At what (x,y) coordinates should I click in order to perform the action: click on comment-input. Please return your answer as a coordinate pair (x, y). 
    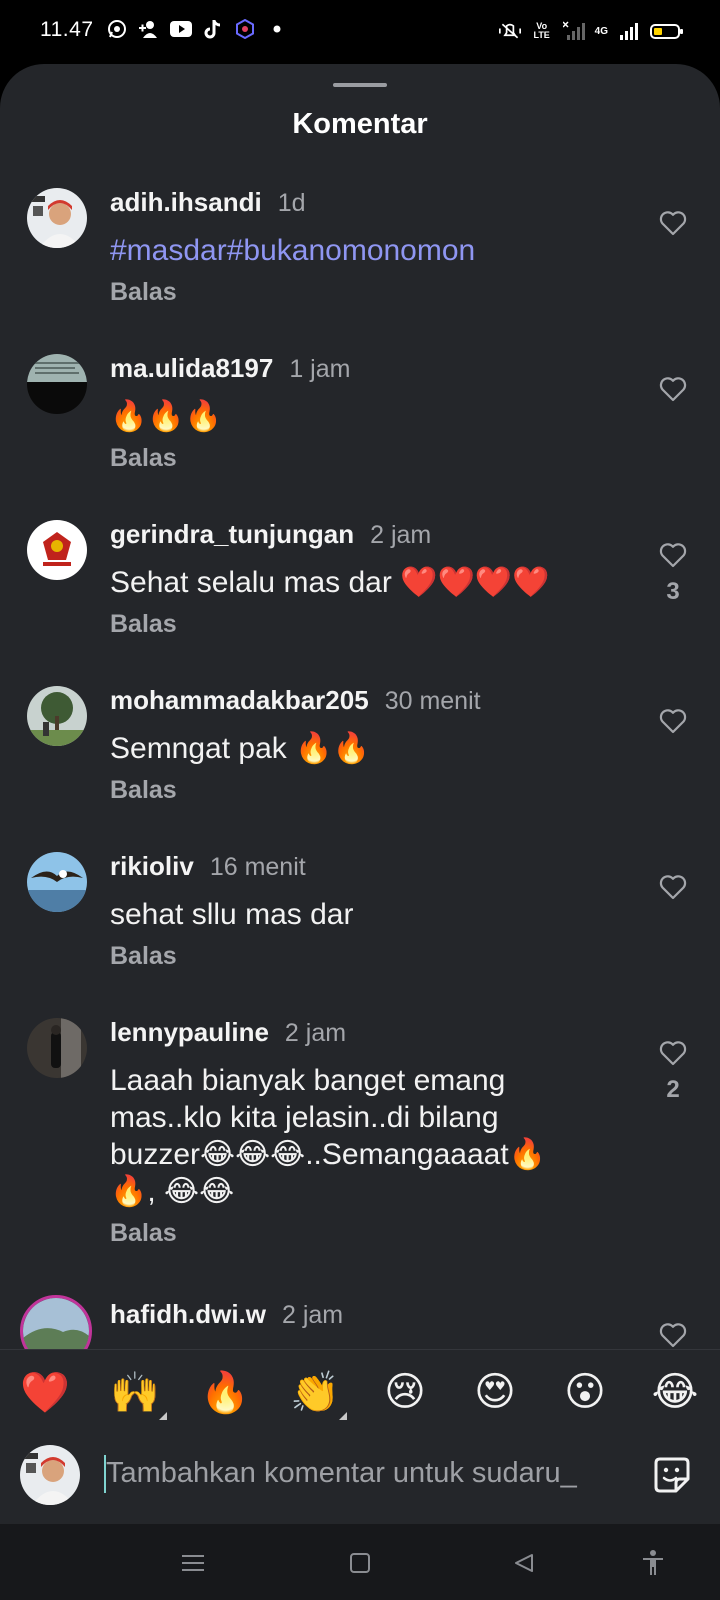
    Looking at the image, I should click on (366, 1473).